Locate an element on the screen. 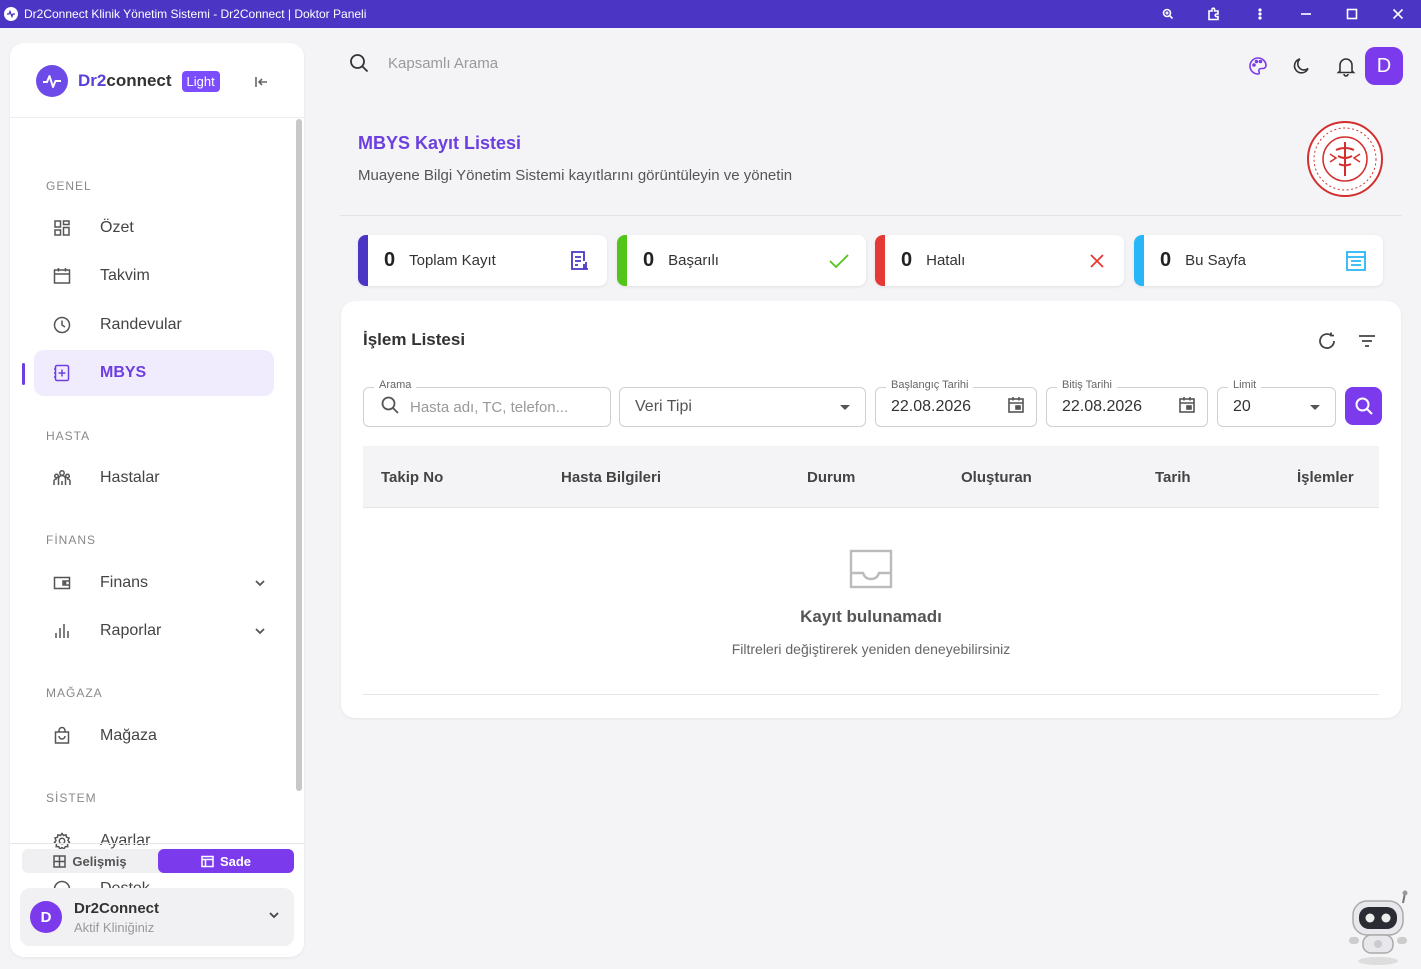 This screenshot has height=969, width=1421. sidebar-item-randevular: Randevular is located at coordinates (154, 325).